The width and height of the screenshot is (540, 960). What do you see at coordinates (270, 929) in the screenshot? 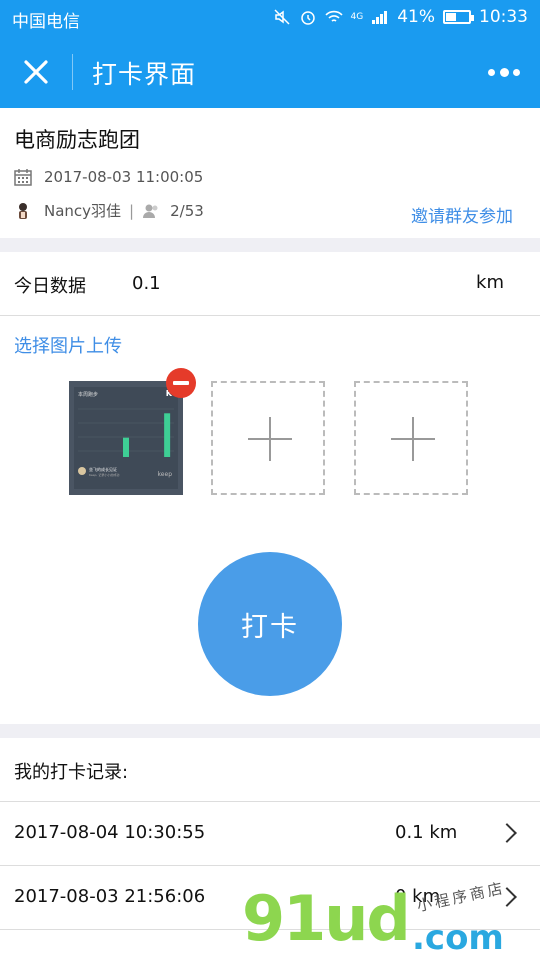
I see `records-divider` at bounding box center [270, 929].